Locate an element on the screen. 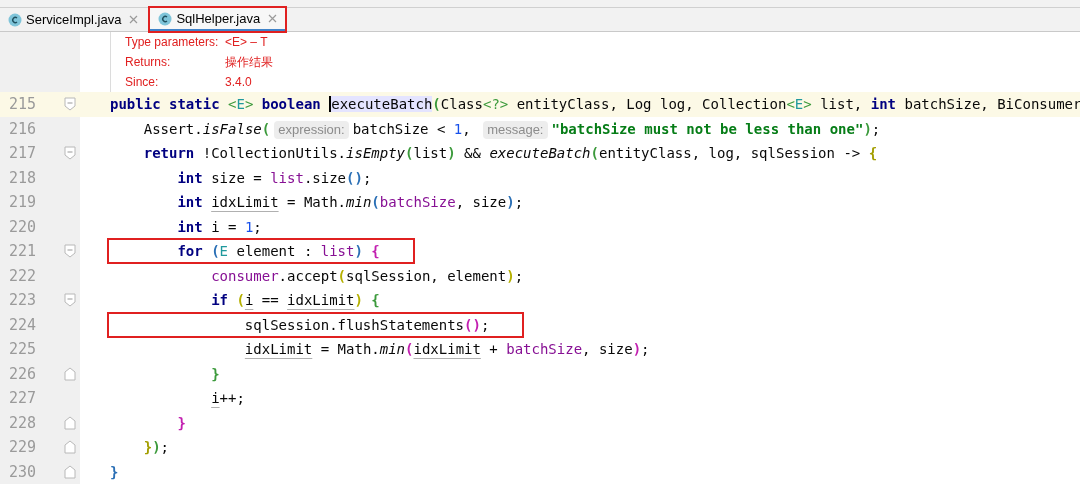  code-line: sqlSession.flushStatements(); is located at coordinates (316, 324).